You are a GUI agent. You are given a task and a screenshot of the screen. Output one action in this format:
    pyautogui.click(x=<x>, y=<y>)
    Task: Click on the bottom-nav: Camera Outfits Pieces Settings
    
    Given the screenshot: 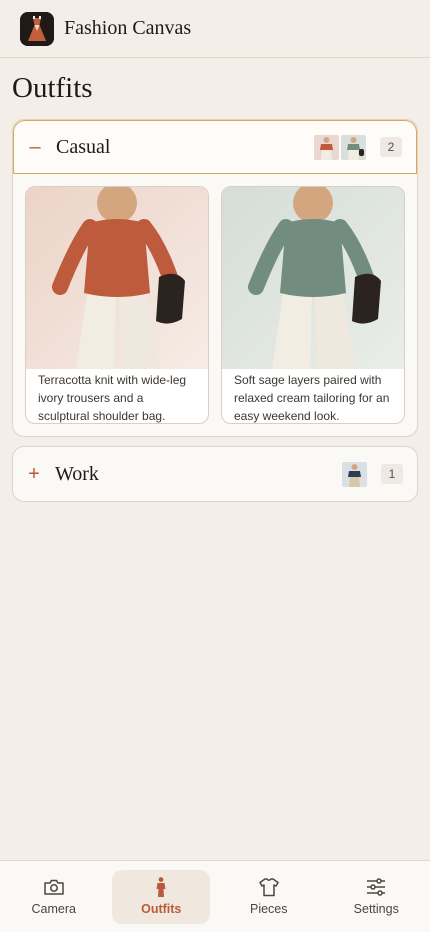 What is the action you would take?
    pyautogui.click(x=215, y=896)
    